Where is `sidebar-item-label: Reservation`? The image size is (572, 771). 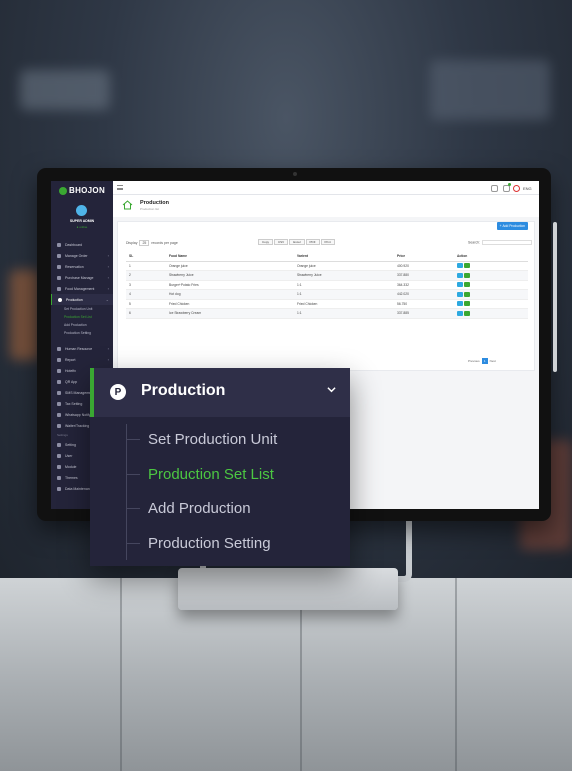 sidebar-item-label: Reservation is located at coordinates (74, 266).